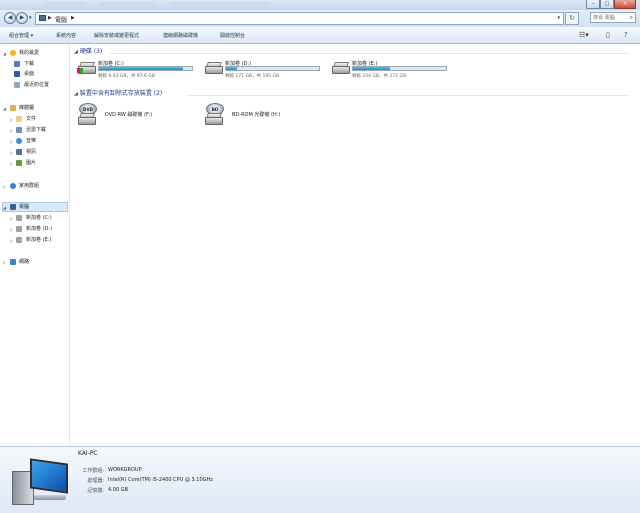 Image resolution: width=640 pixels, height=513 pixels. Describe the element at coordinates (126, 76) in the screenshot. I see `drive-free-space: 剩餘 9.43 GB，共 97.6 GB` at that location.